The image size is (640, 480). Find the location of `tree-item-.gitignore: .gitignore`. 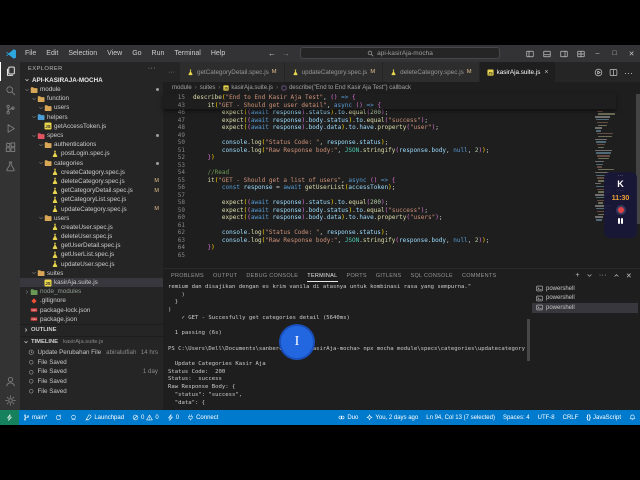

tree-item-.gitignore: .gitignore is located at coordinates (91, 300).